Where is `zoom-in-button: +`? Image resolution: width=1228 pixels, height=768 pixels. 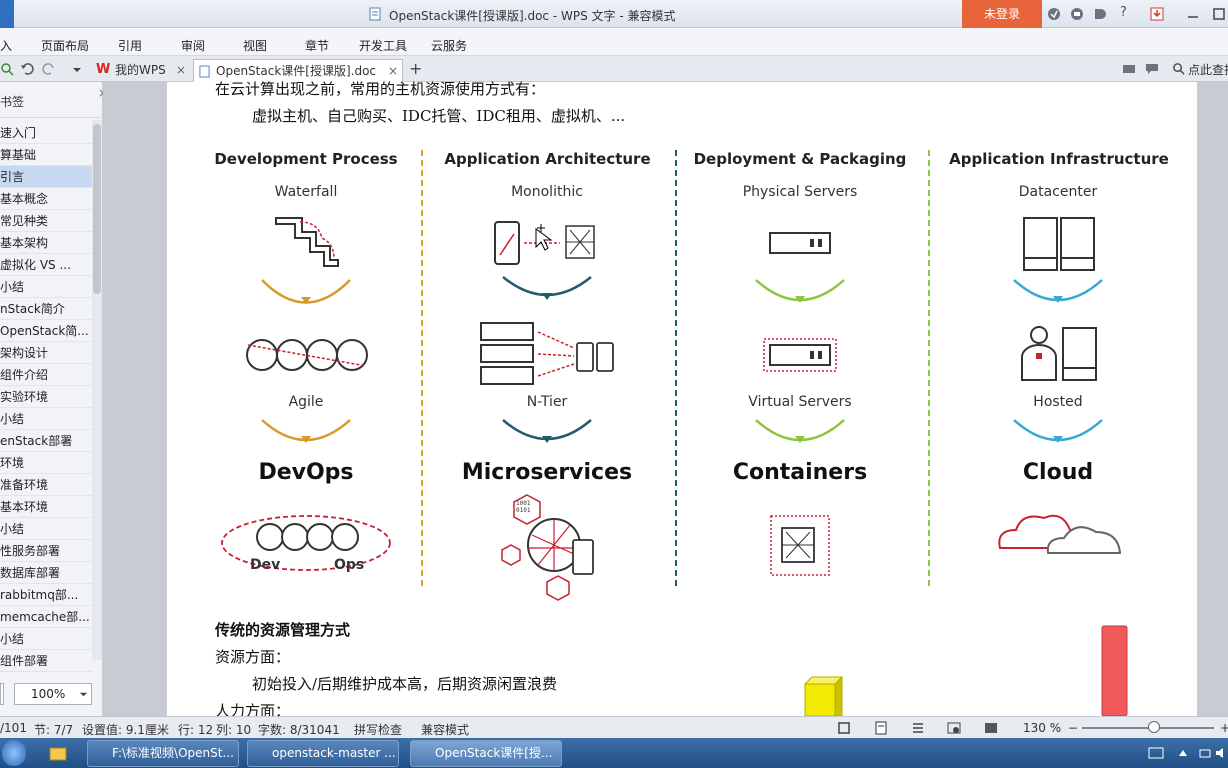
zoom-in-button: + is located at coordinates (1224, 728).